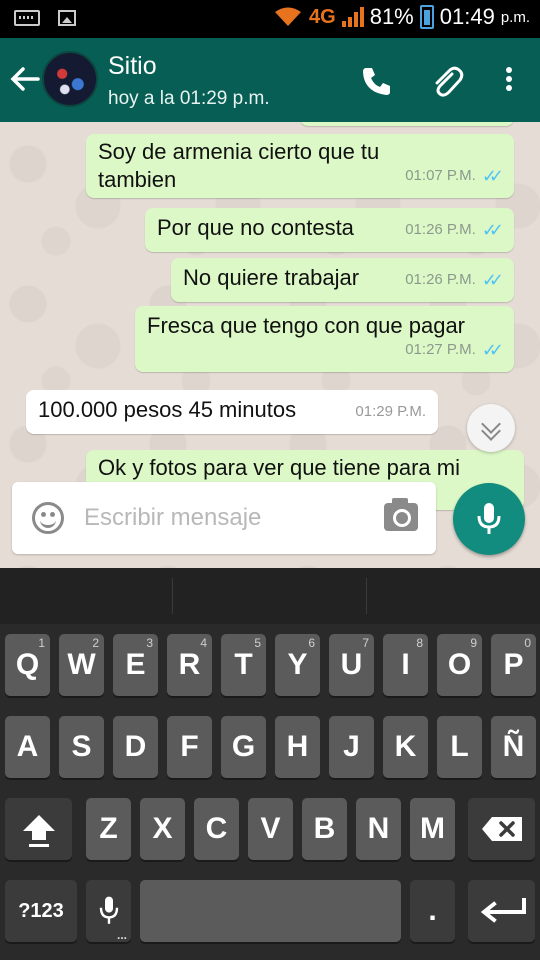 This screenshot has height=960, width=540. I want to click on message-time: 01:07 P.M., so click(440, 175).